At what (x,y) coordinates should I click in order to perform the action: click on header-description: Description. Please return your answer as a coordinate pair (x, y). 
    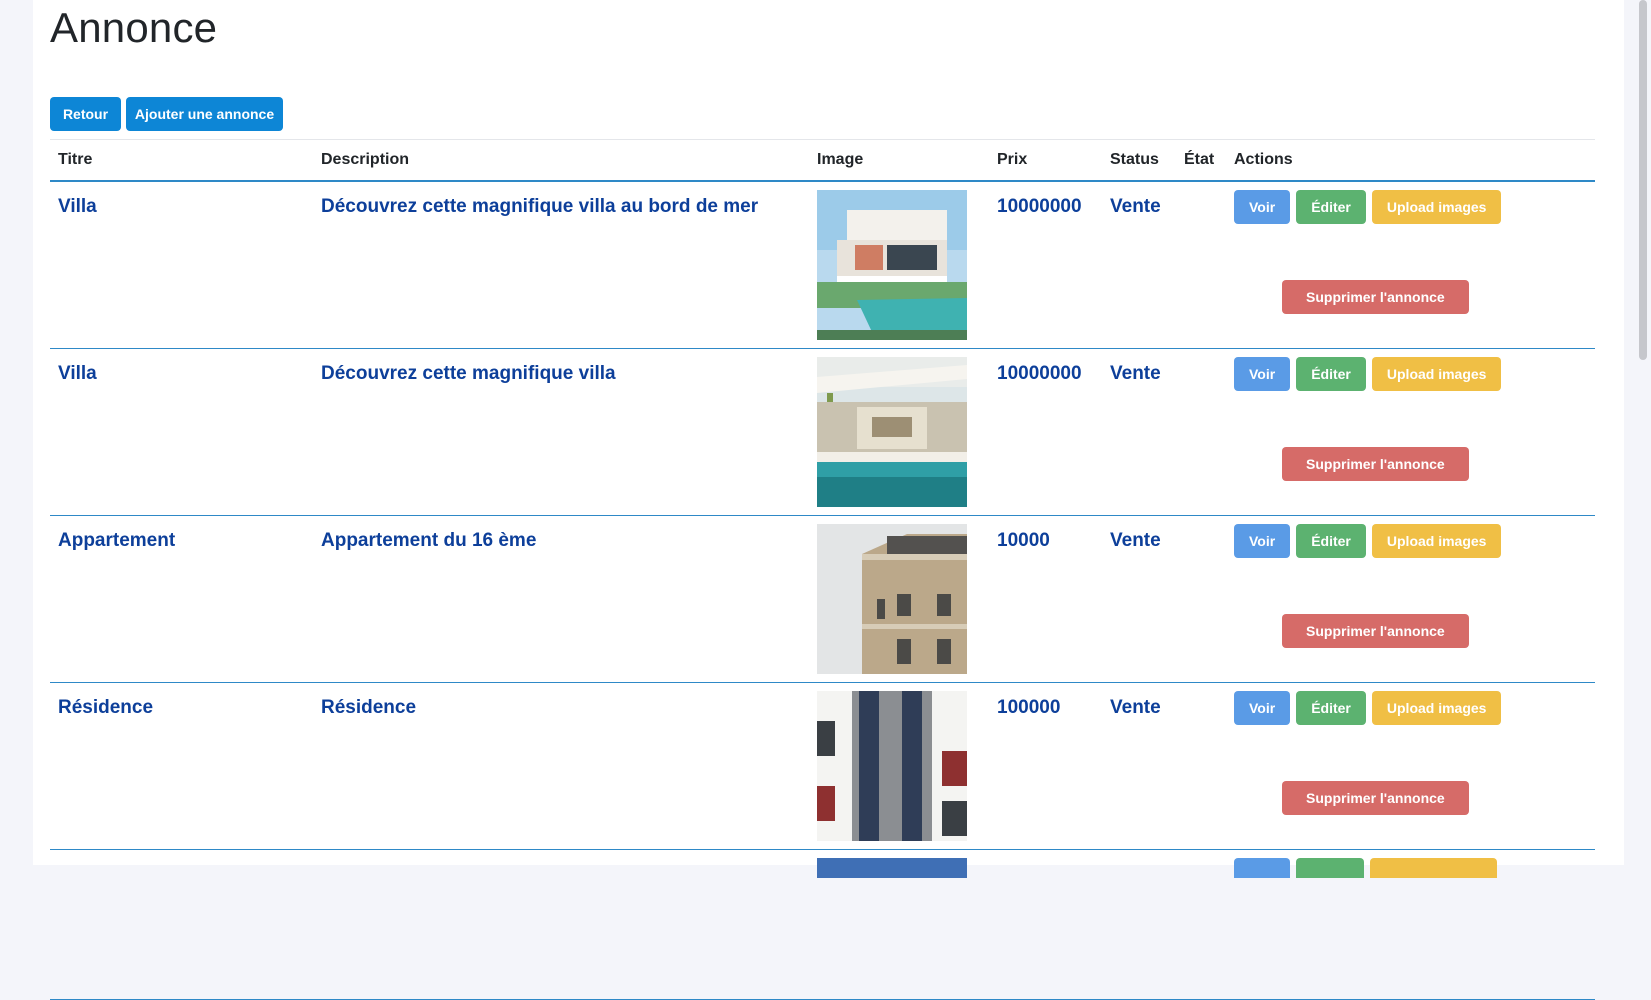
    Looking at the image, I should click on (561, 160).